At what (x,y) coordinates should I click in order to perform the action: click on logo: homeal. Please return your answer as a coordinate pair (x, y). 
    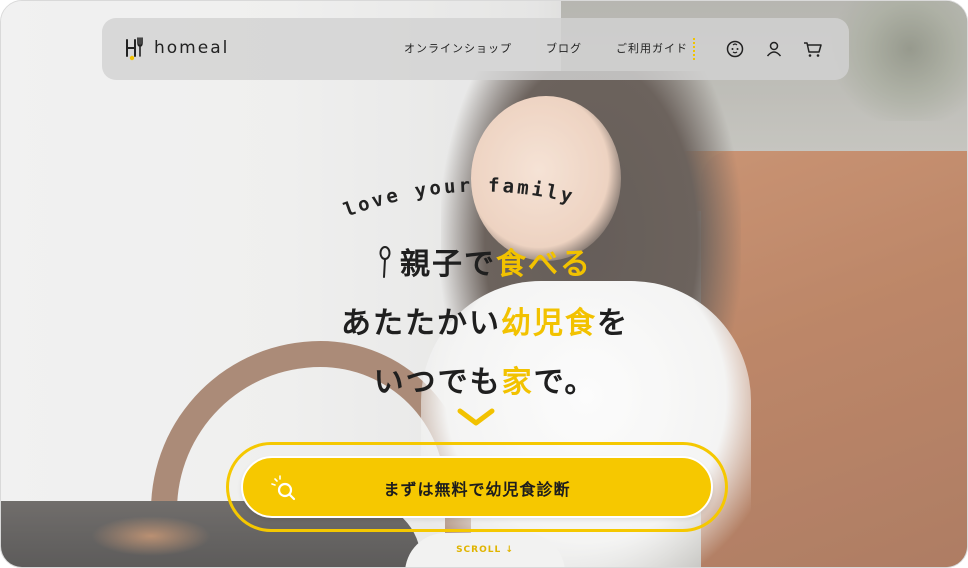
    Looking at the image, I should click on (176, 48).